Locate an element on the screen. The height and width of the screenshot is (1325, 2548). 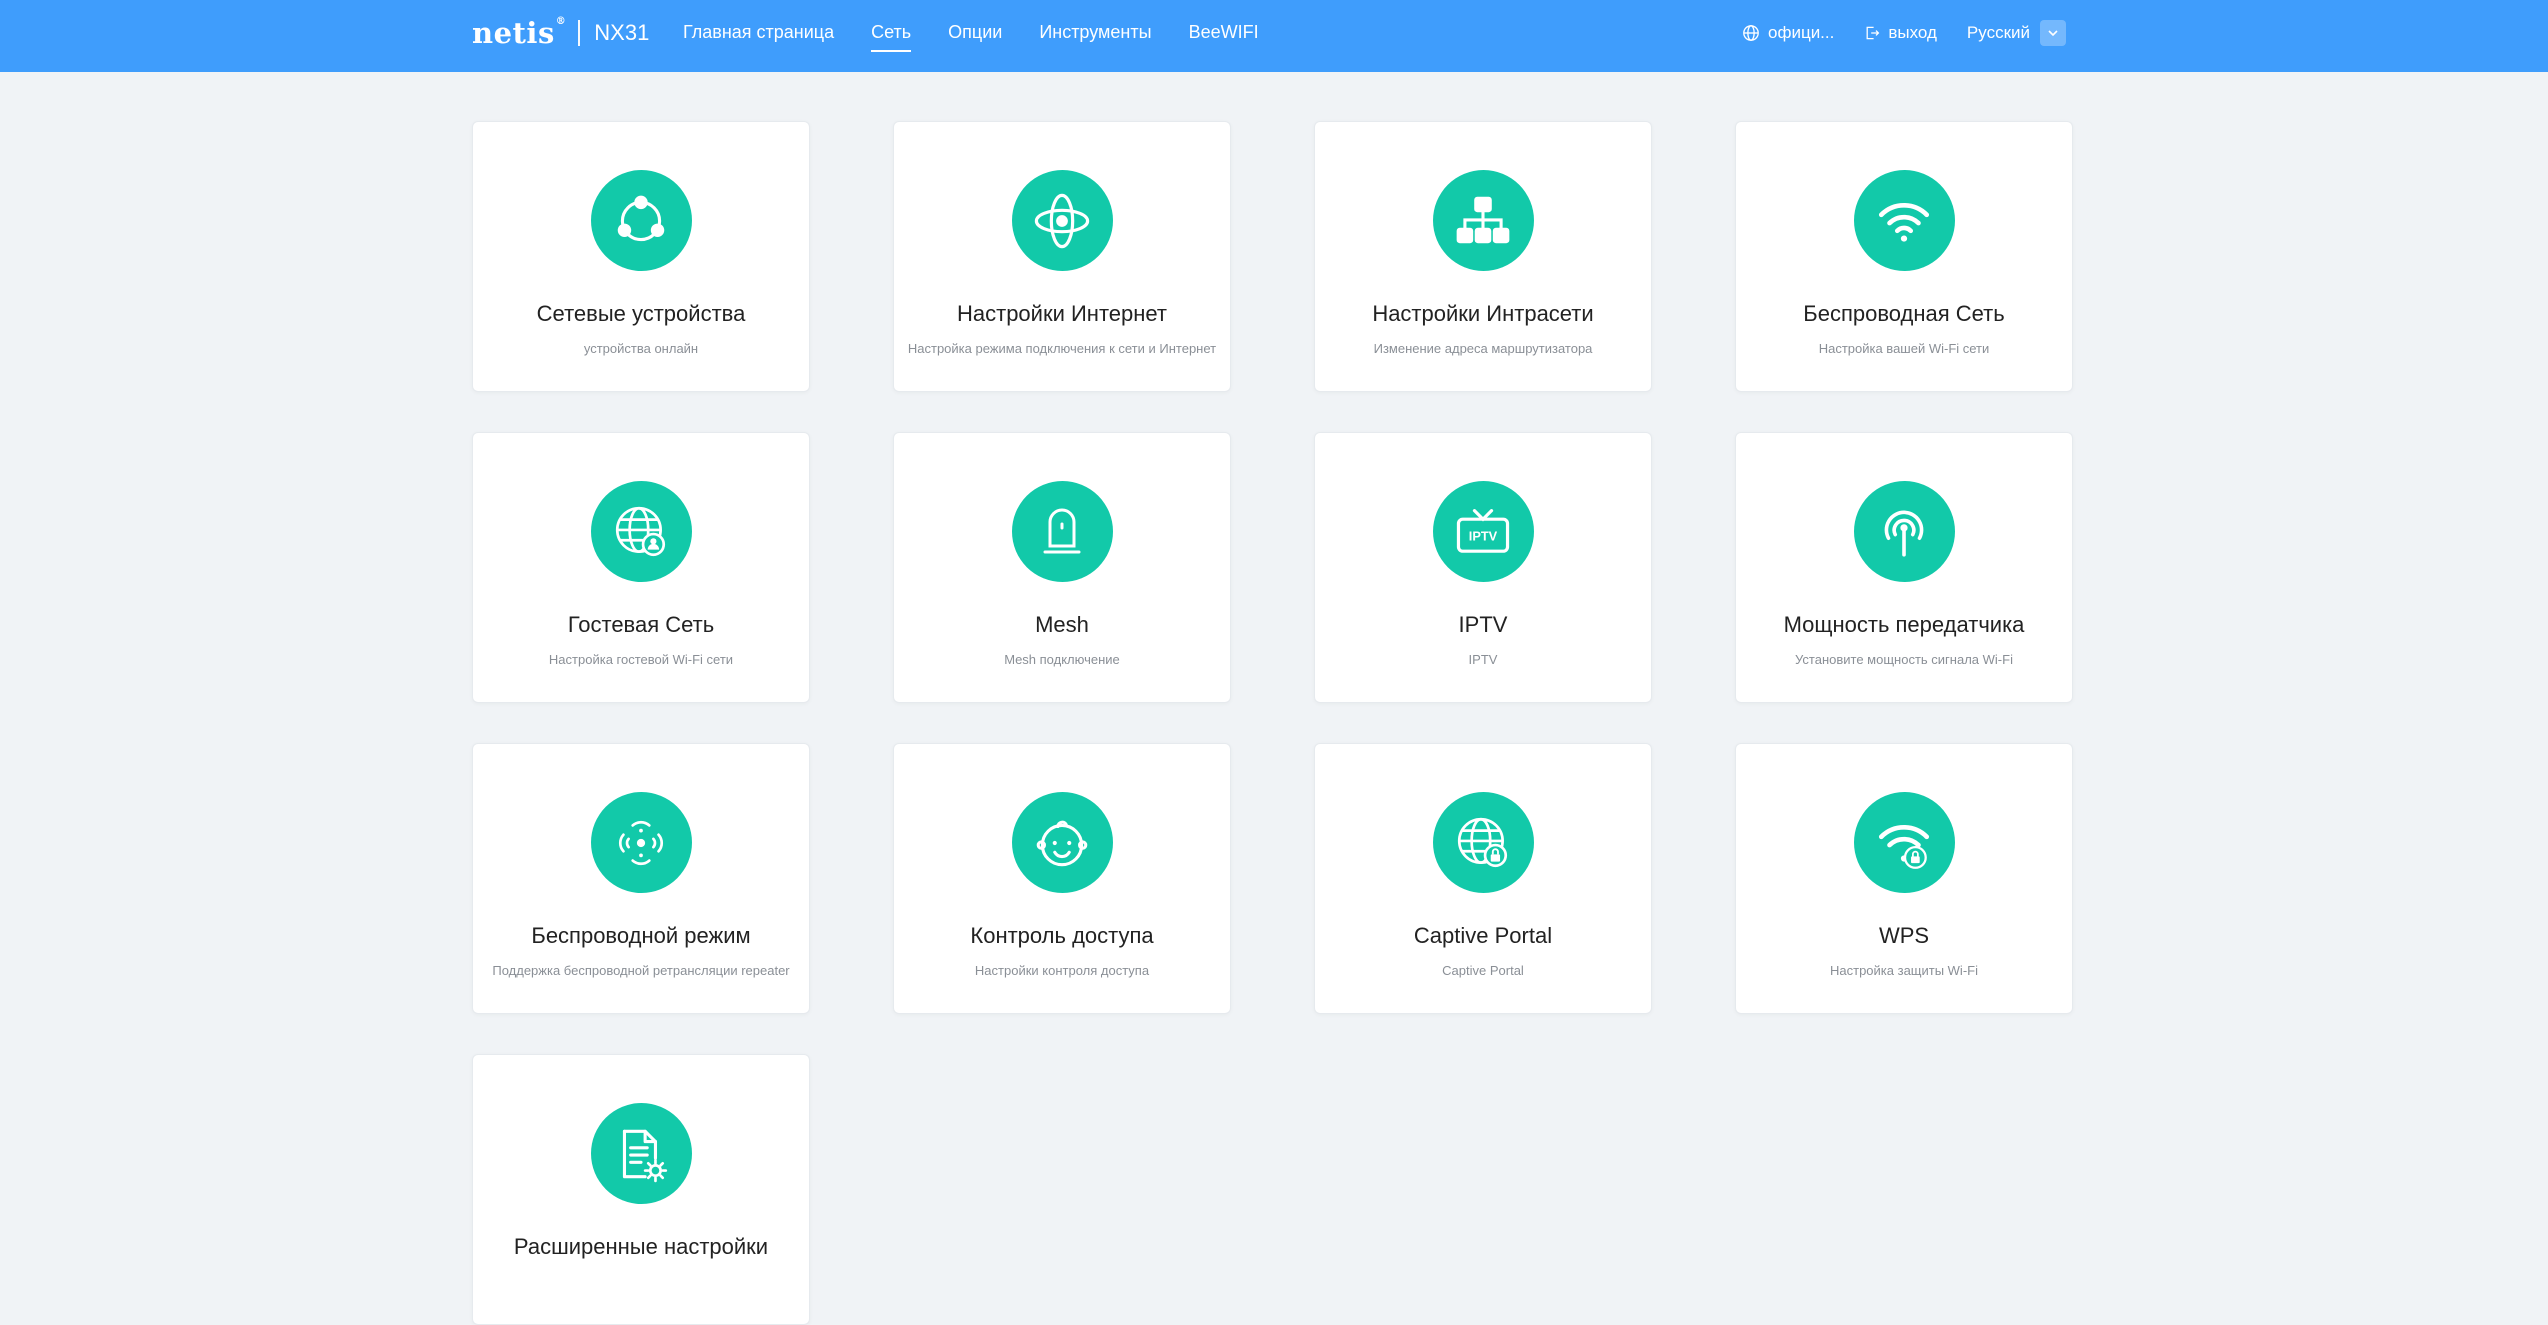
globe-icon is located at coordinates (1751, 33).